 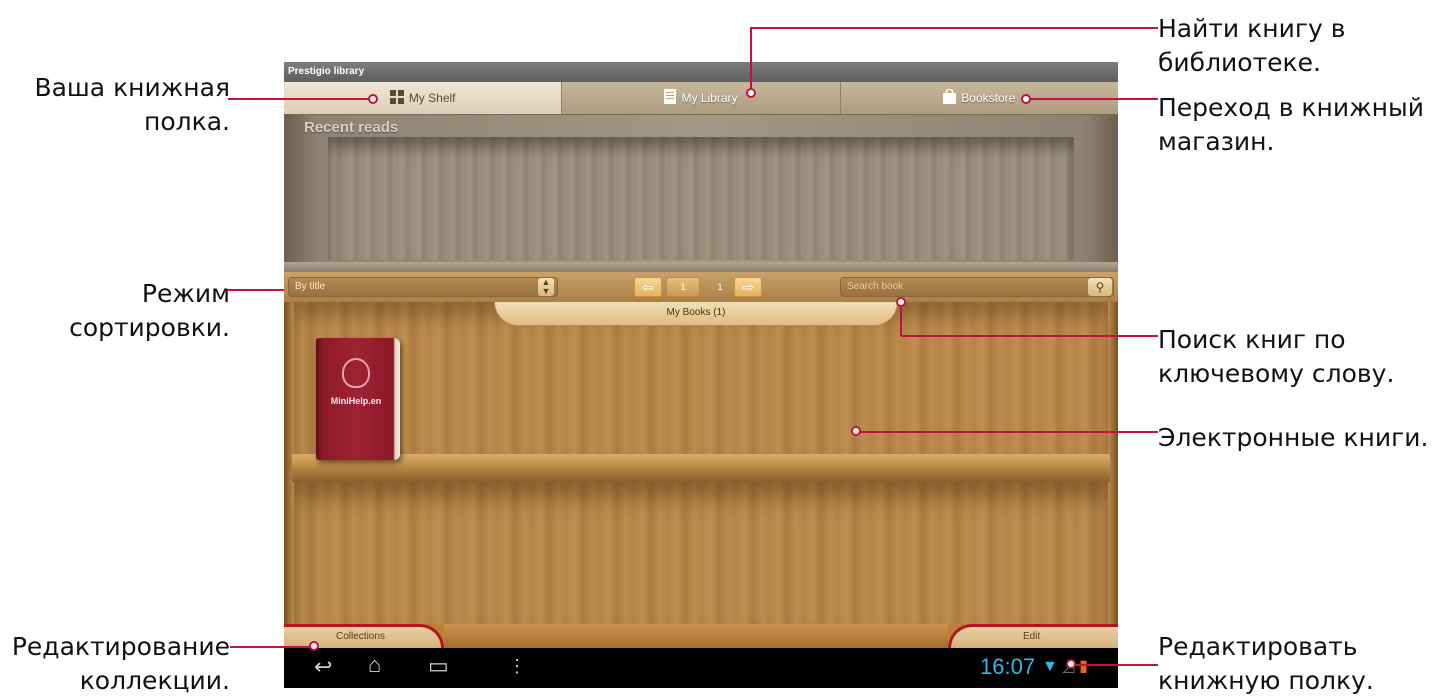 What do you see at coordinates (374, 665) in the screenshot?
I see `home-icon: ⌂` at bounding box center [374, 665].